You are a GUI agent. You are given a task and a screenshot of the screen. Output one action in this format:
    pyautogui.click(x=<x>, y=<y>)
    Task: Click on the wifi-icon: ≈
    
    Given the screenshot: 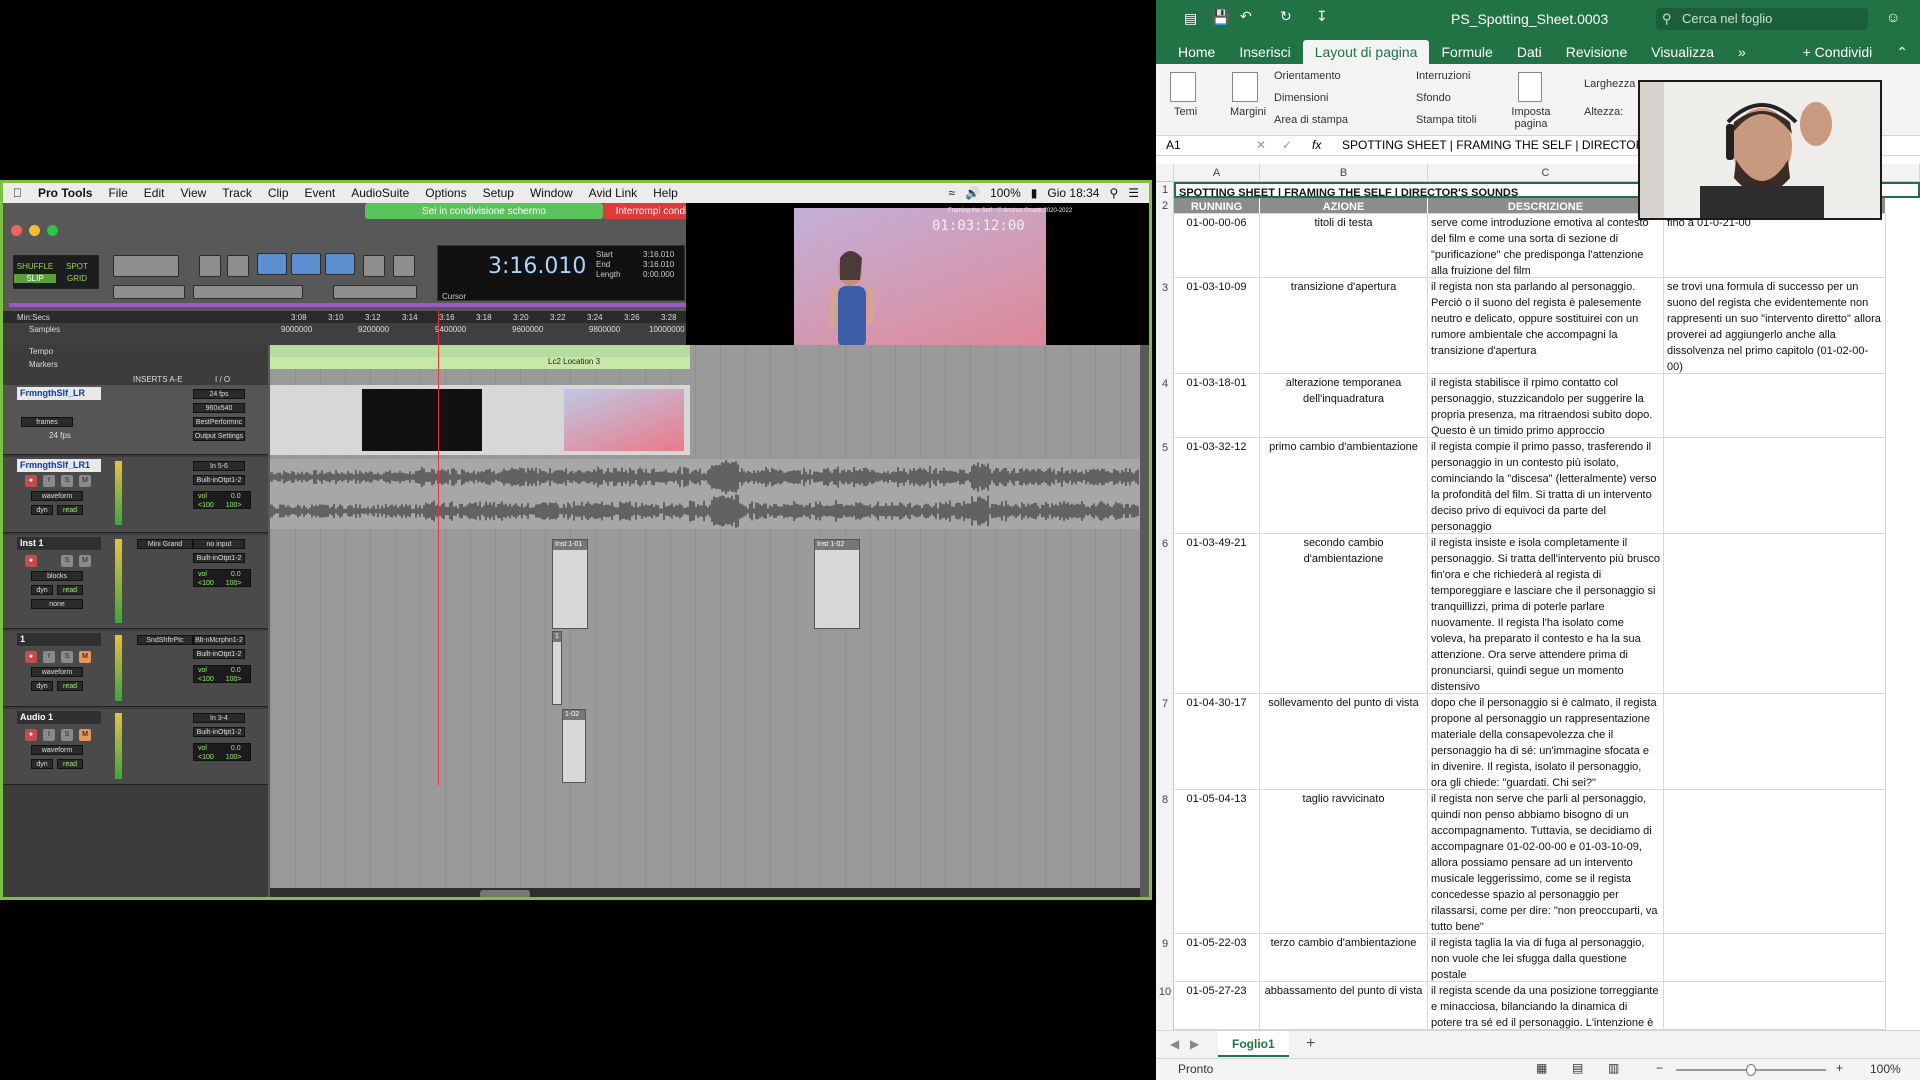 What is the action you would take?
    pyautogui.click(x=952, y=193)
    